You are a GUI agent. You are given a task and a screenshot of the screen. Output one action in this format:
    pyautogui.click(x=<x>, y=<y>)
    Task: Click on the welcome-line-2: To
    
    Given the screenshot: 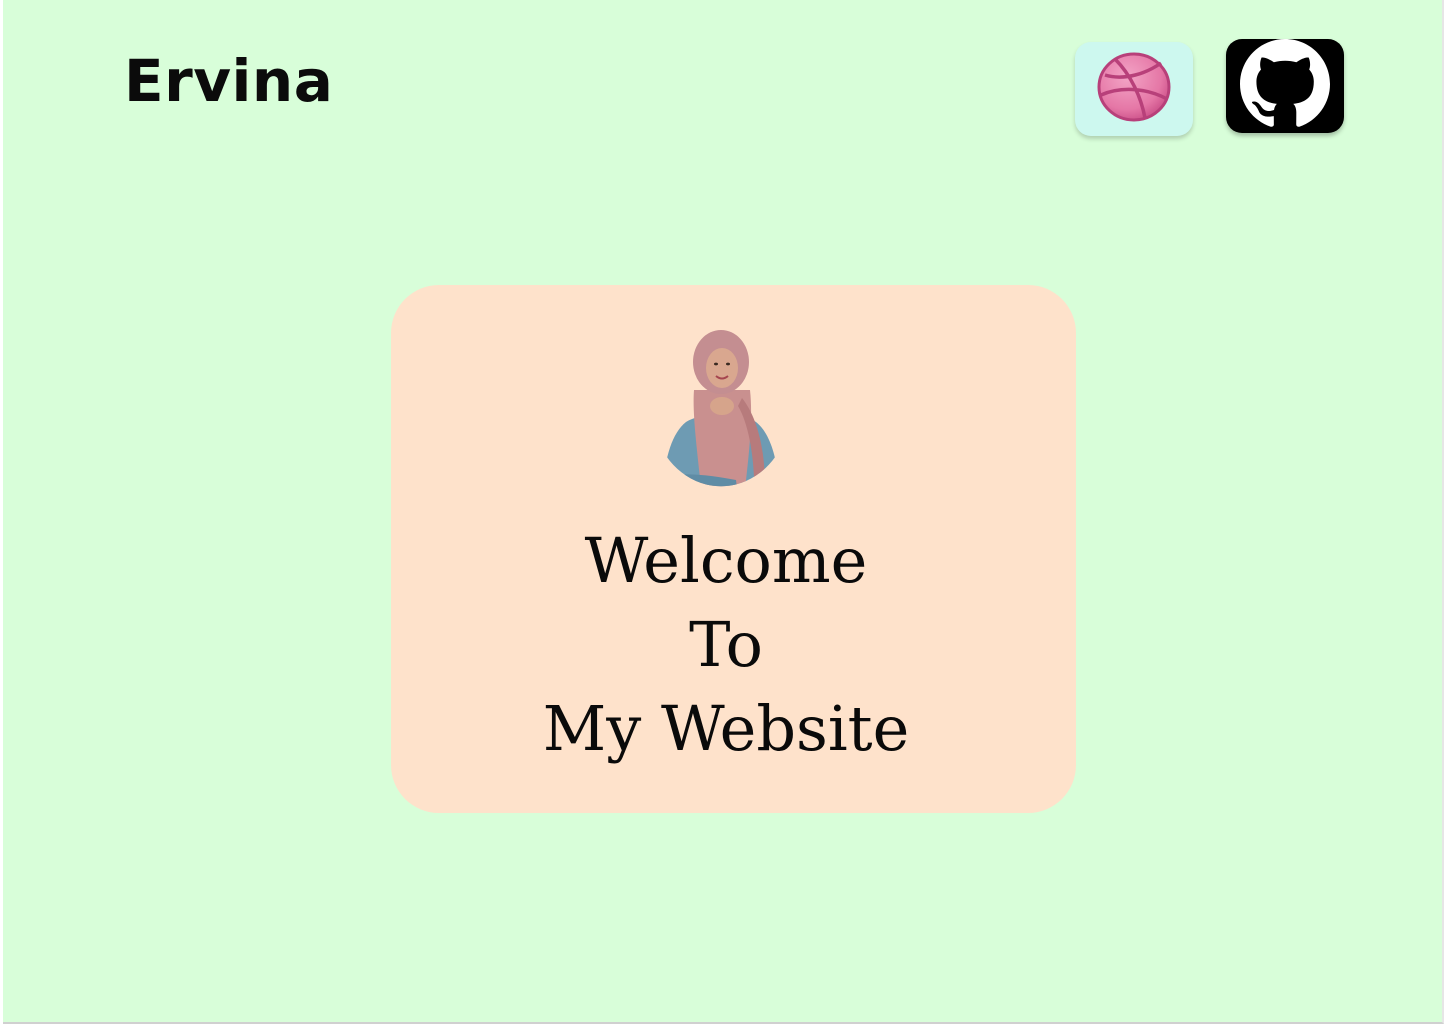 What is the action you would take?
    pyautogui.click(x=726, y=644)
    